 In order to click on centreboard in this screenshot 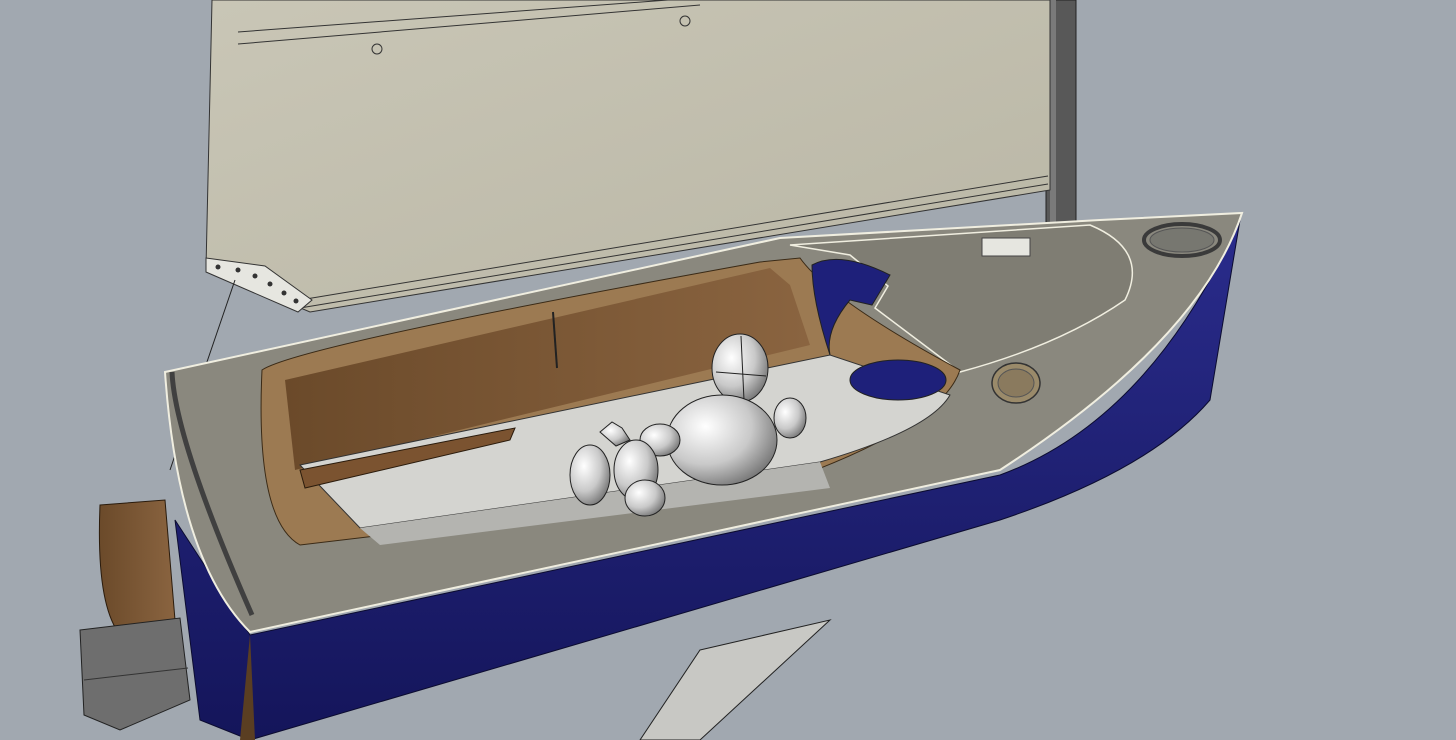, I will do `click(735, 679)`.